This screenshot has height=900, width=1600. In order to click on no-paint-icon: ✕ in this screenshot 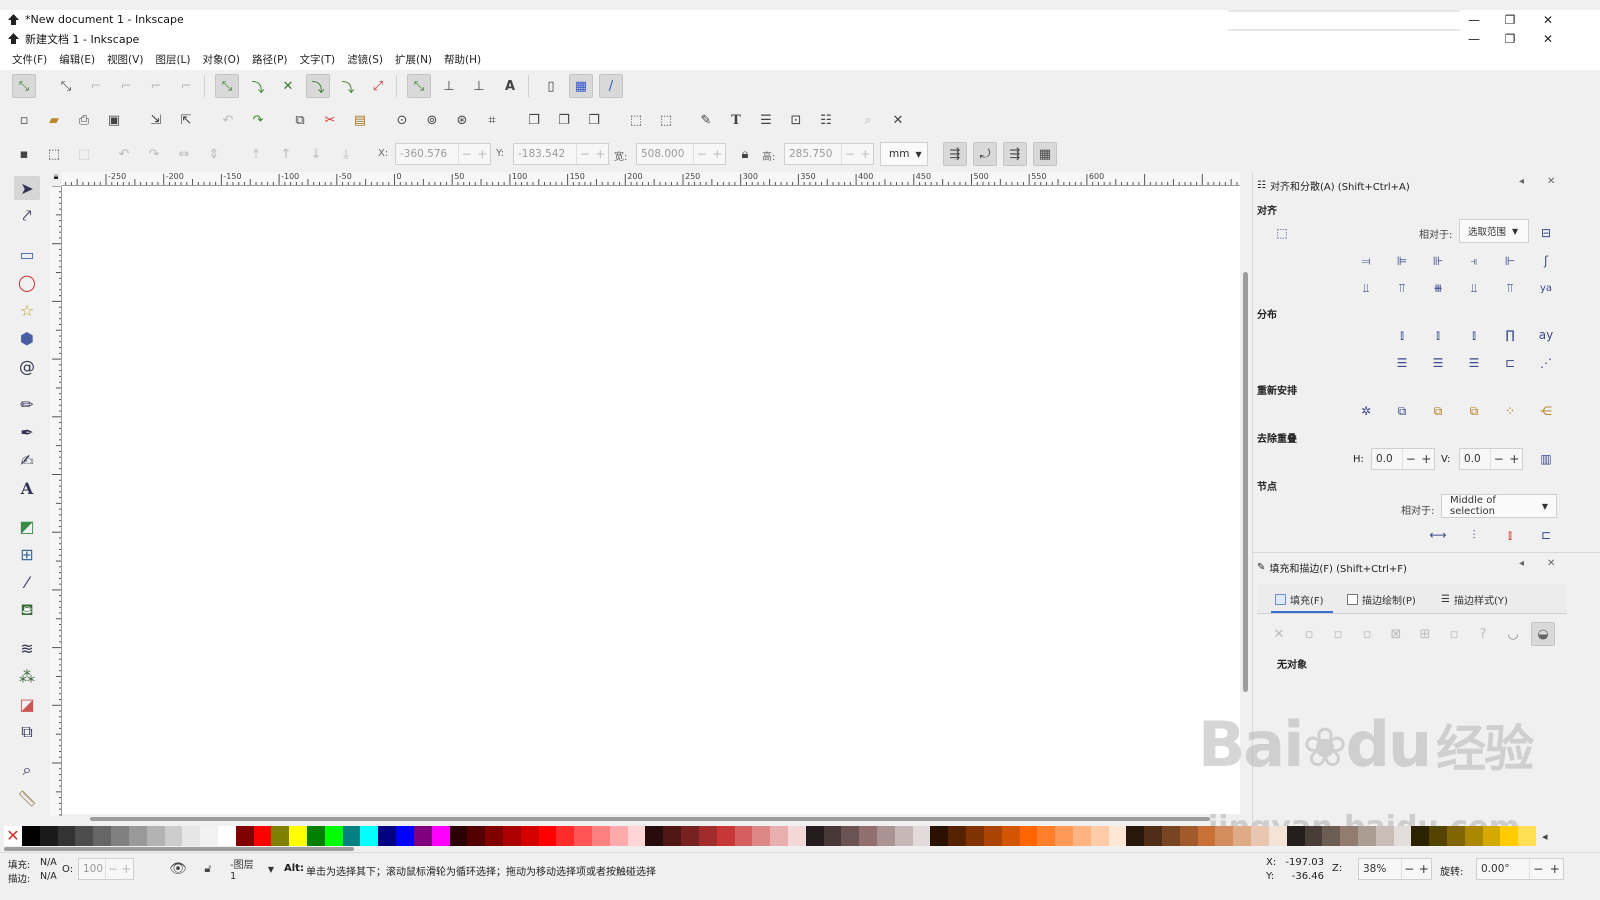, I will do `click(1279, 634)`.